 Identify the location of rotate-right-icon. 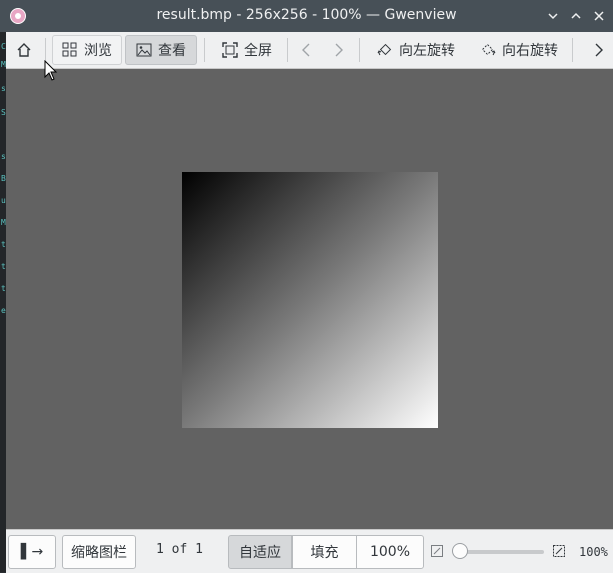
(488, 49).